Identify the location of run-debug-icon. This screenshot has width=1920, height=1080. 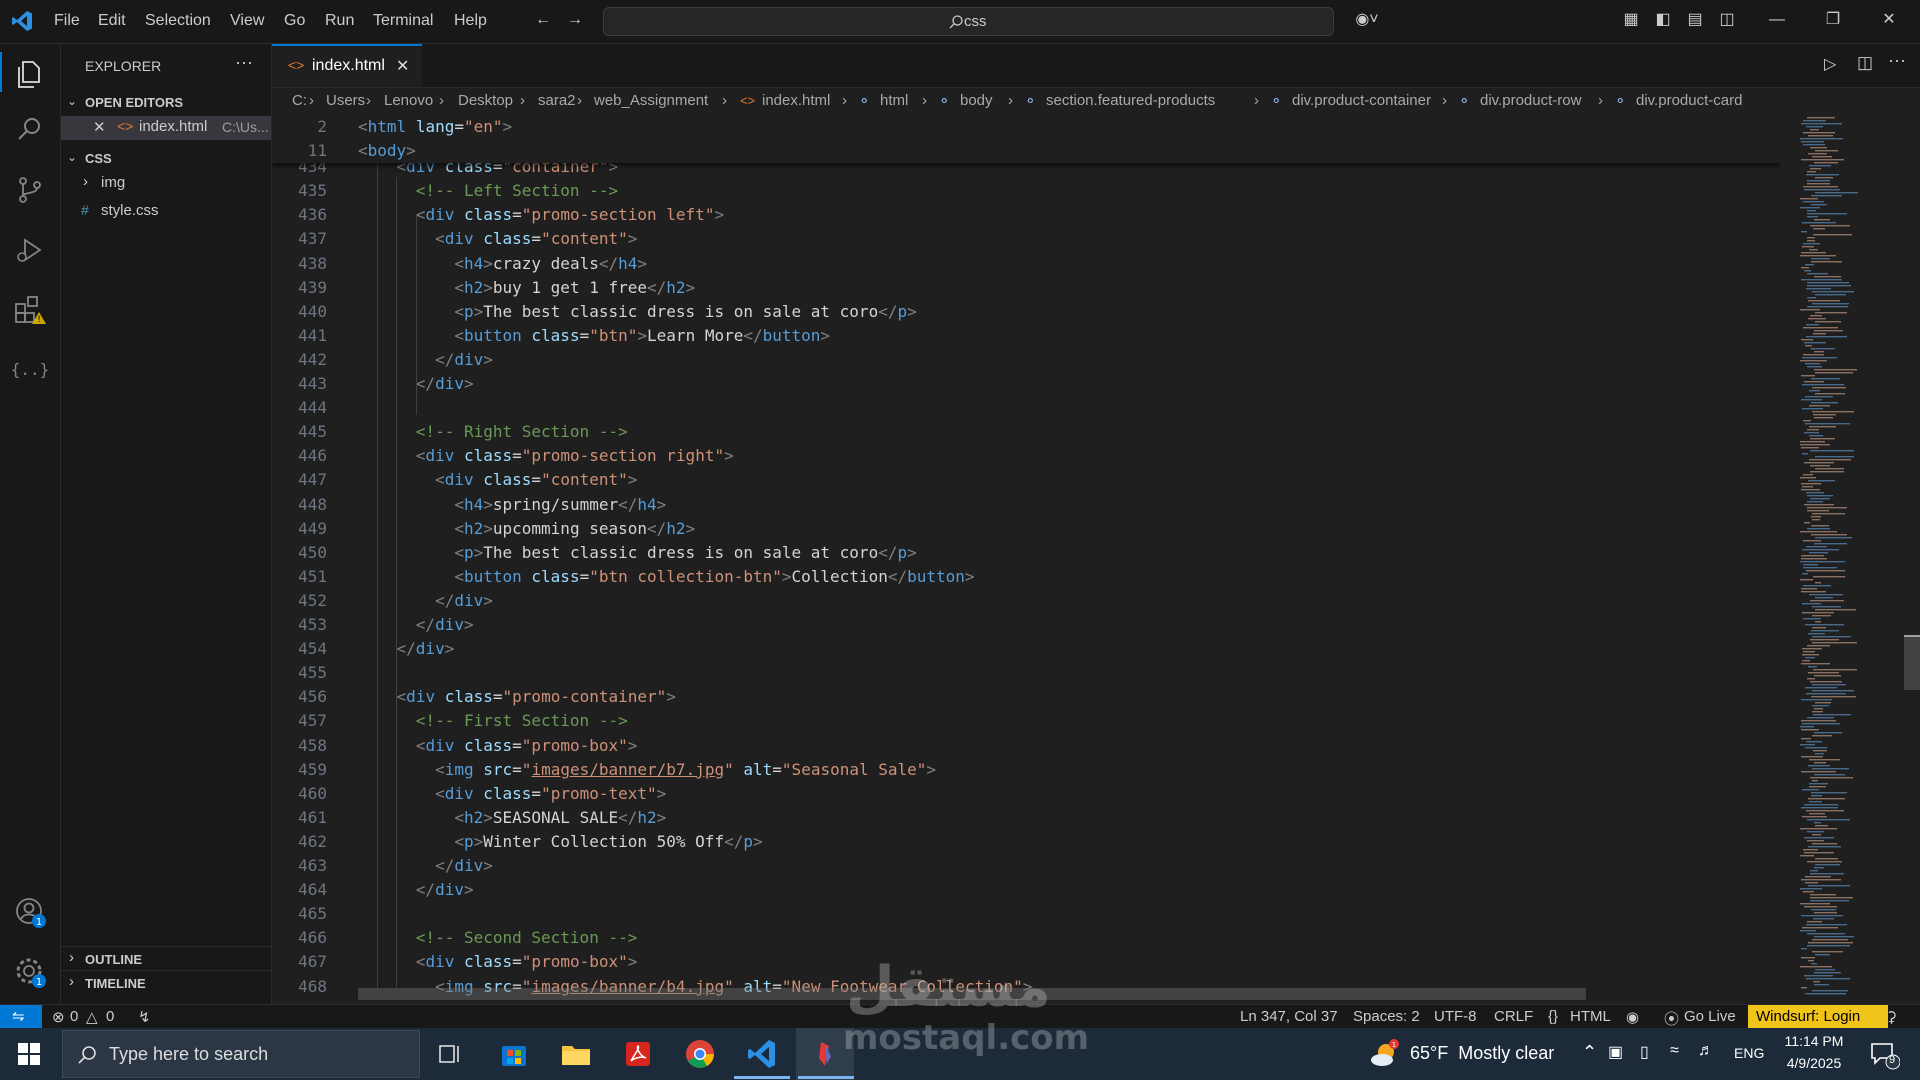
(30, 250).